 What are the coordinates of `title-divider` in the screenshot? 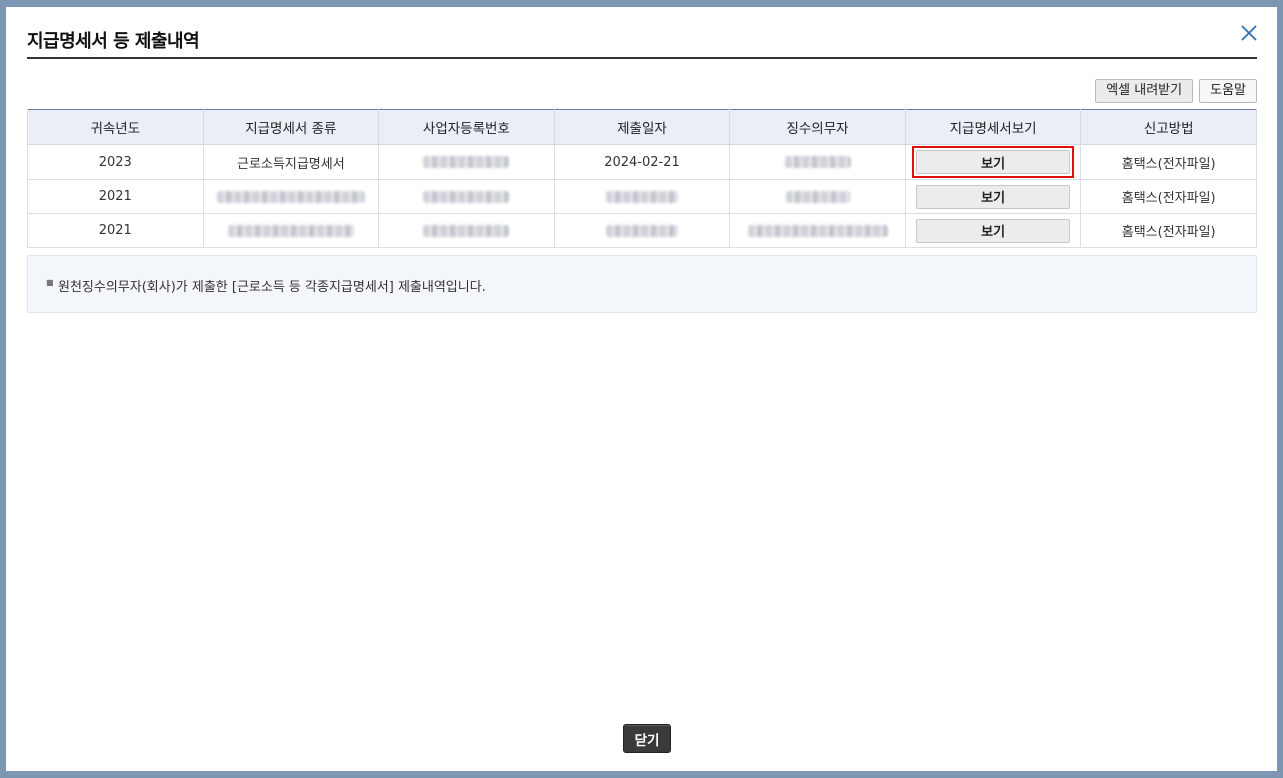 It's located at (642, 58).